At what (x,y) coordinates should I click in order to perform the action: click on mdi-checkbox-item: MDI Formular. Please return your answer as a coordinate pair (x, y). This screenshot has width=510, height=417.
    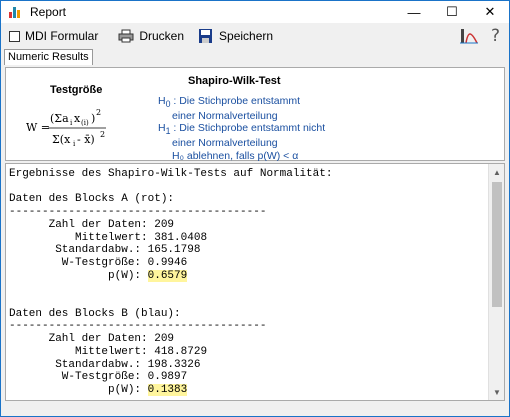
    Looking at the image, I should click on (50, 36).